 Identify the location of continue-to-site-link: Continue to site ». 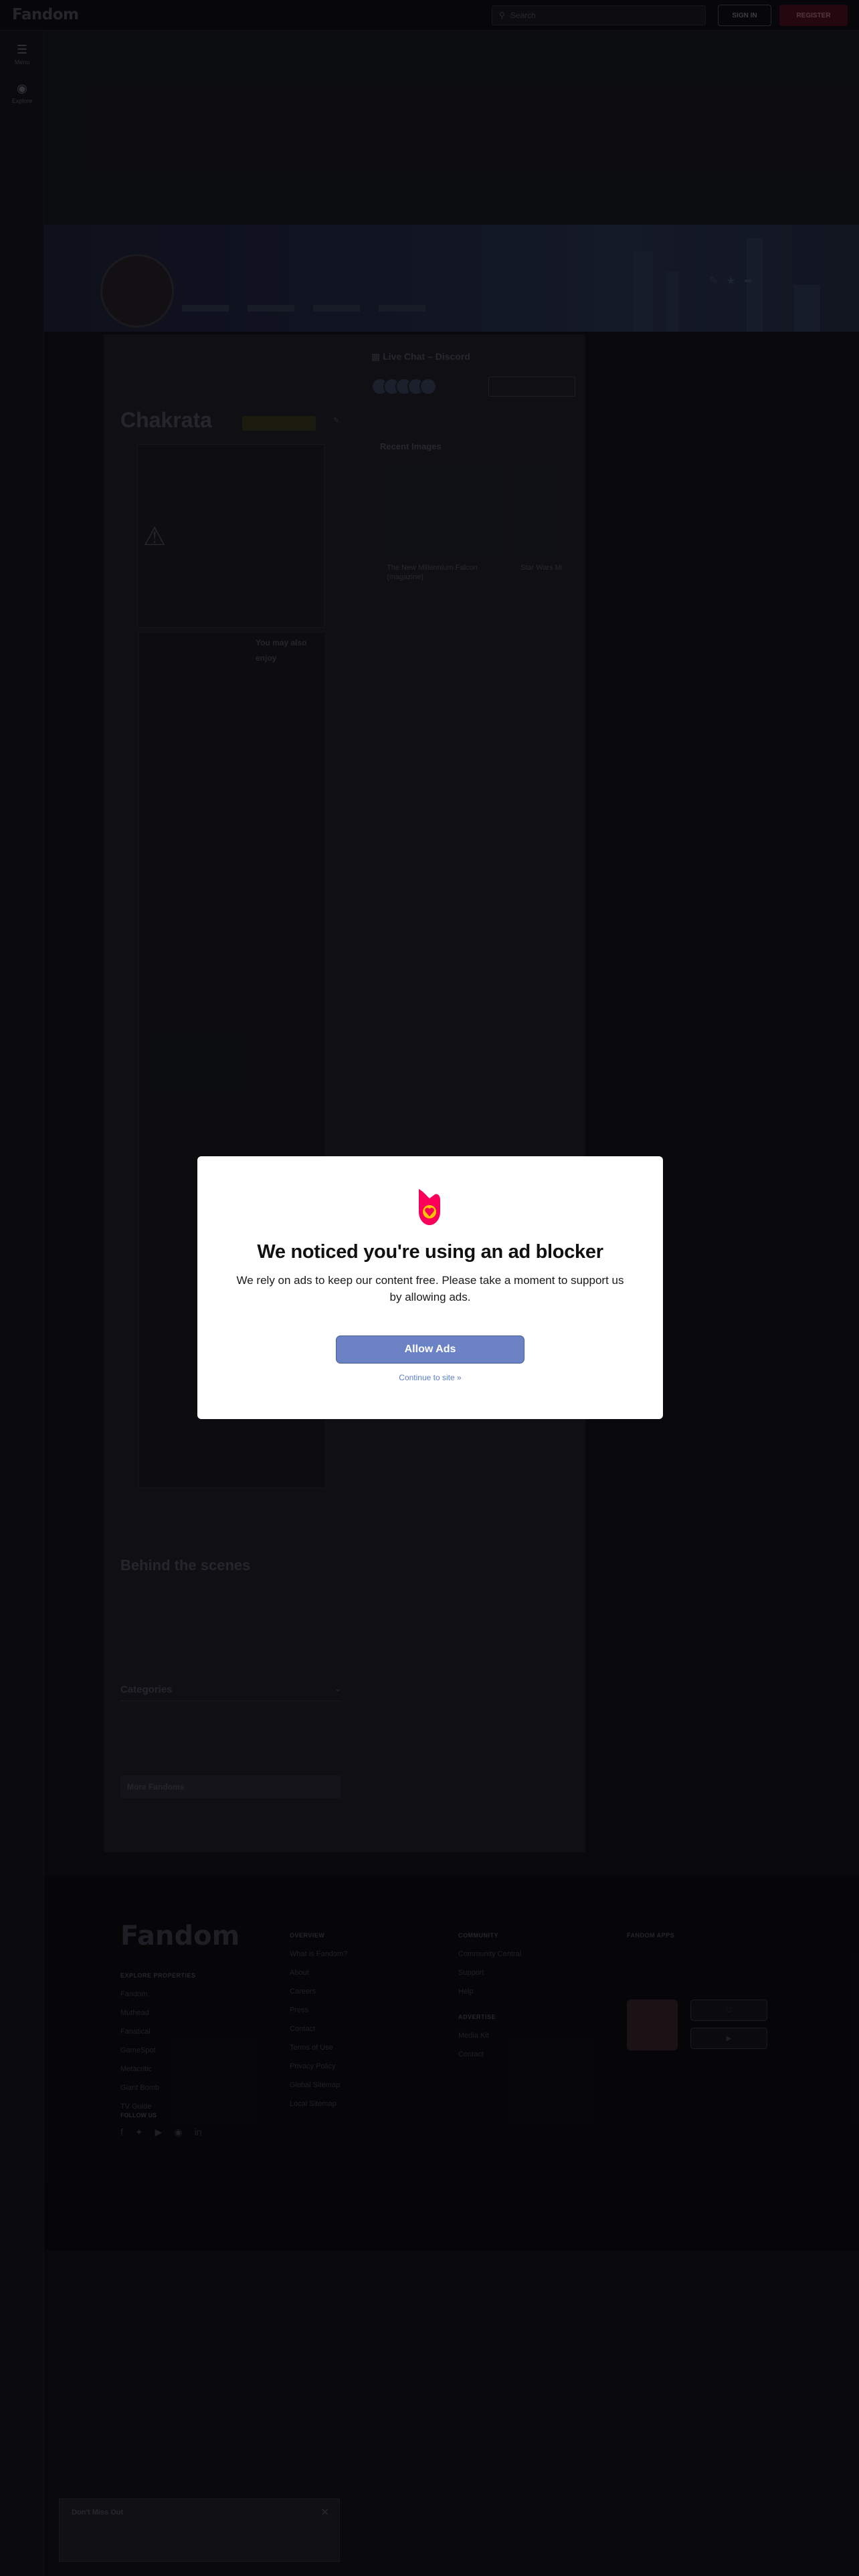
(430, 1377).